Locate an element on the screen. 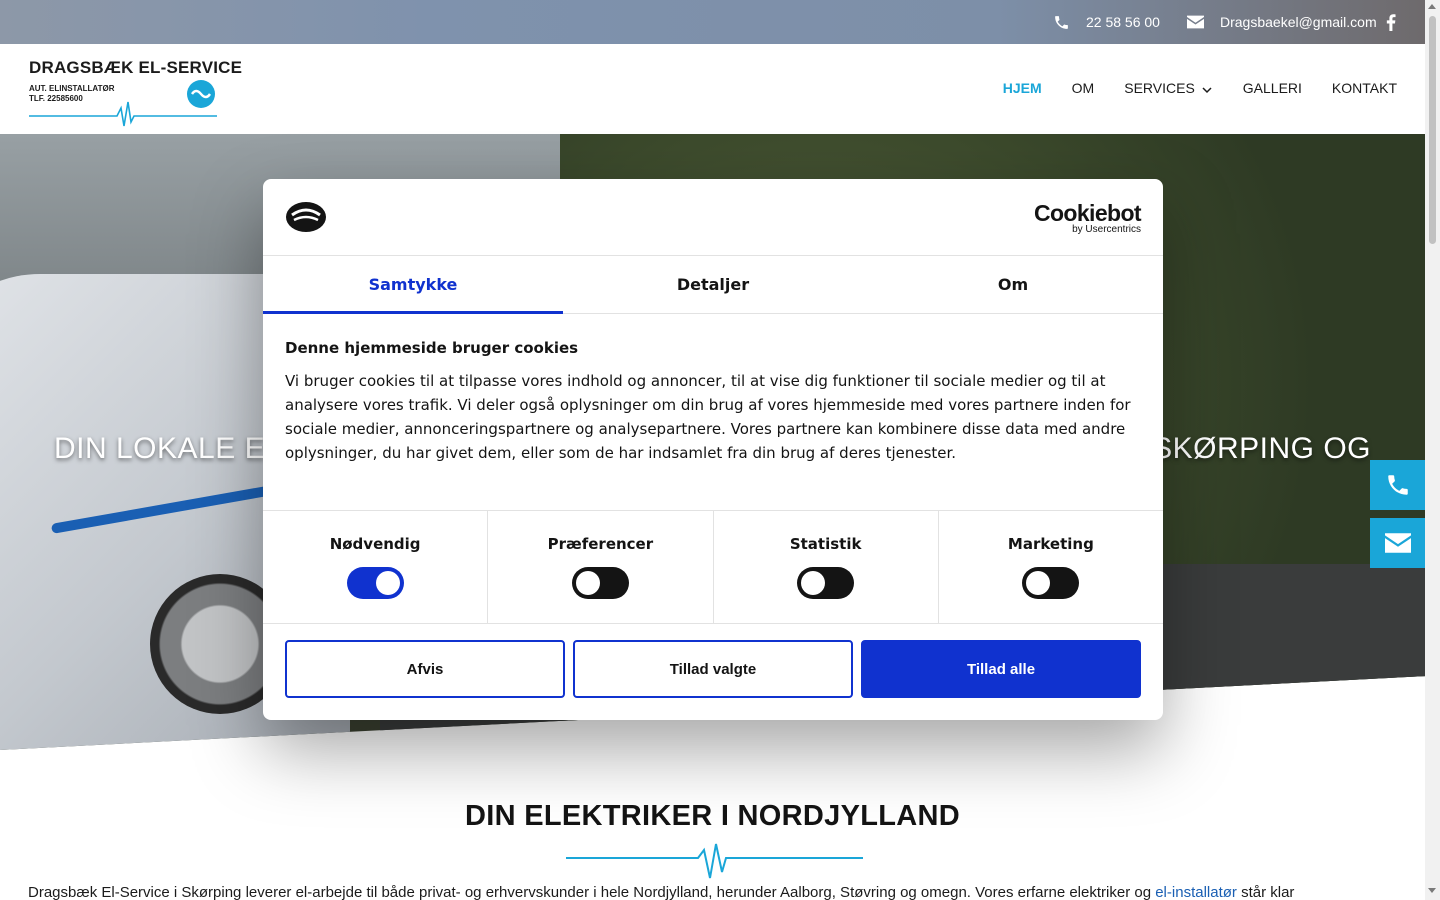  tab-om: Om is located at coordinates (1013, 284).